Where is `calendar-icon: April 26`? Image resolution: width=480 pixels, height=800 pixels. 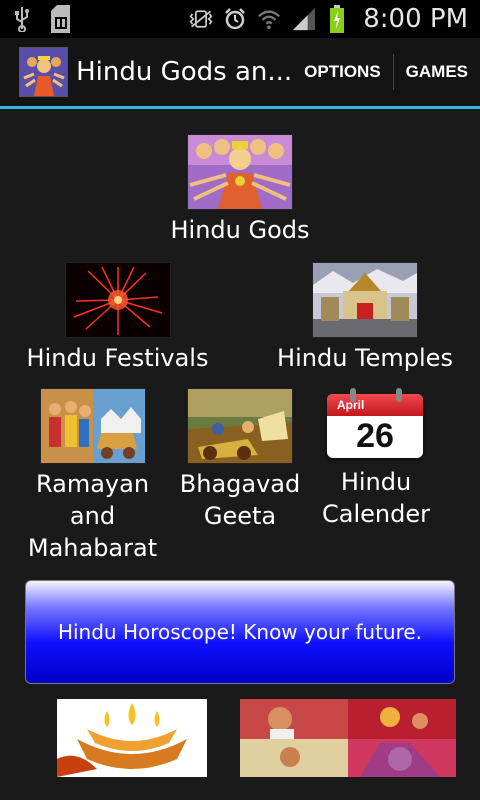
calendar-icon: April 26 is located at coordinates (376, 425).